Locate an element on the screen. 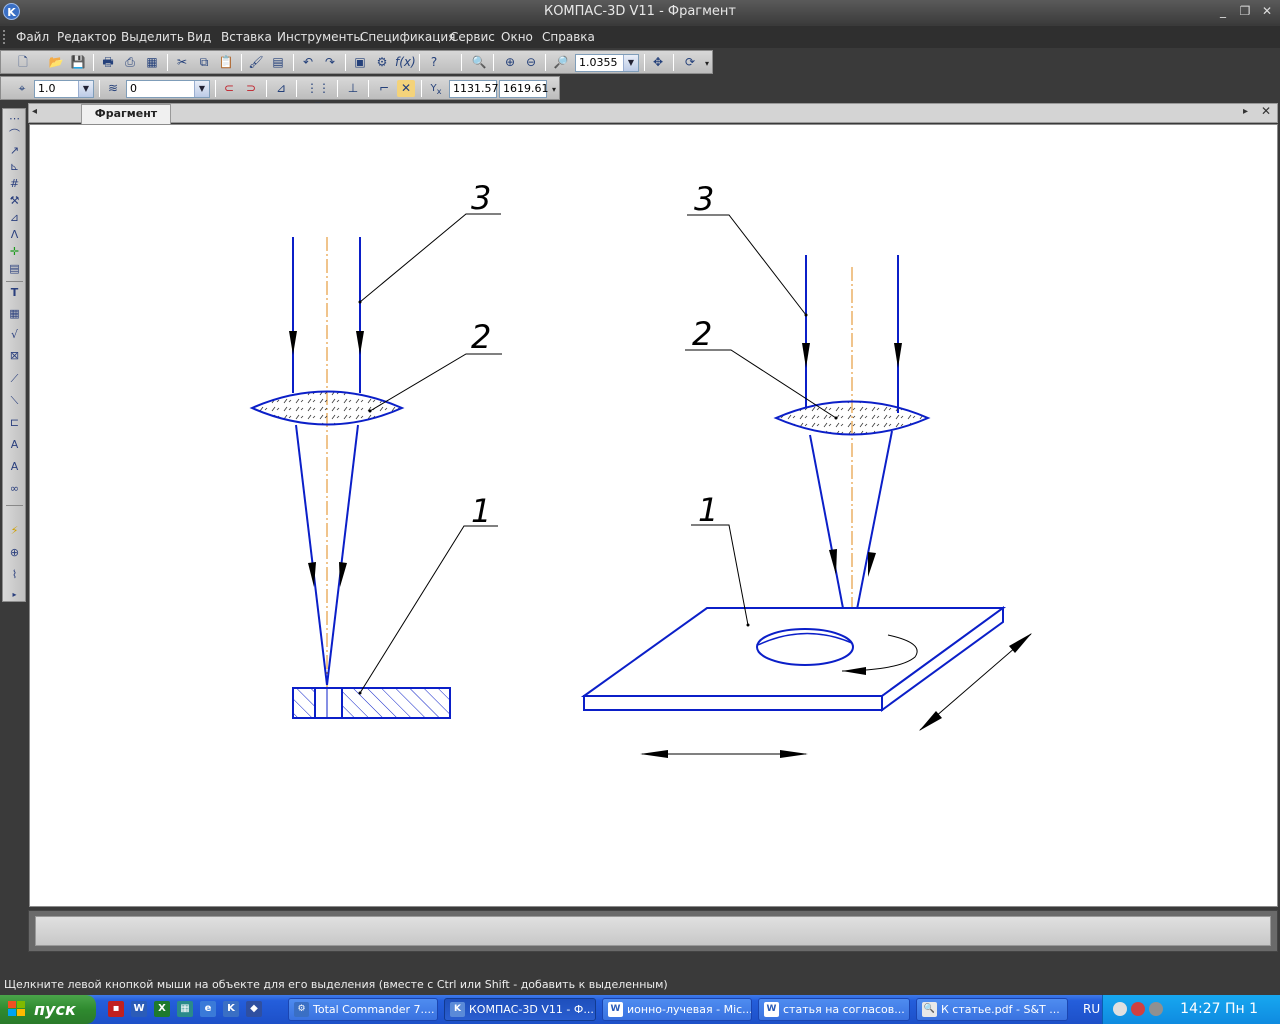 This screenshot has width=1280, height=1024. symbols-icon: ⊾ is located at coordinates (14, 167).